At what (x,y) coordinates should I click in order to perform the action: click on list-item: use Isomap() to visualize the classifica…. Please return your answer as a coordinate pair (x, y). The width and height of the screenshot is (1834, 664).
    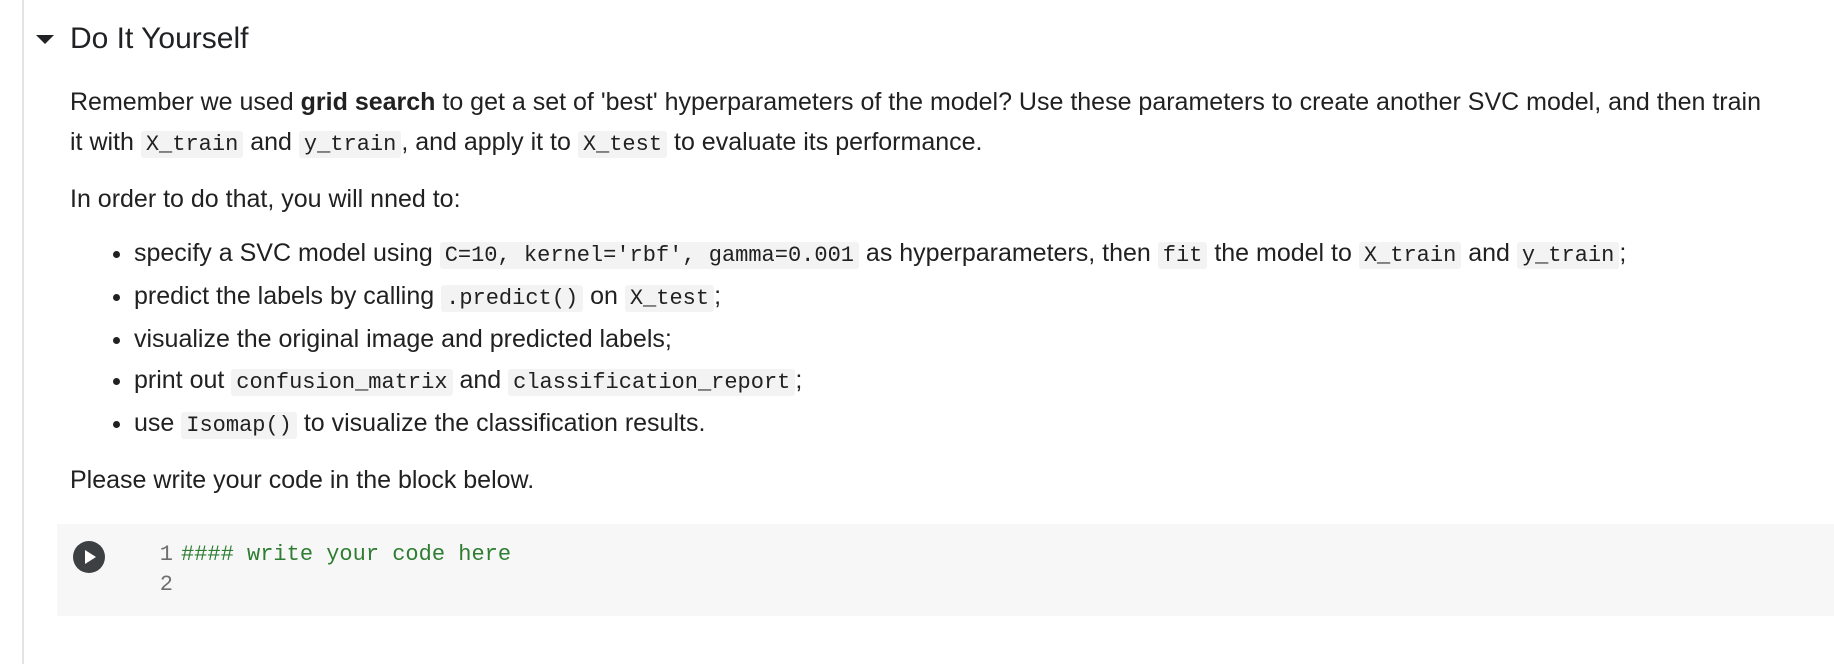
    Looking at the image, I should click on (952, 424).